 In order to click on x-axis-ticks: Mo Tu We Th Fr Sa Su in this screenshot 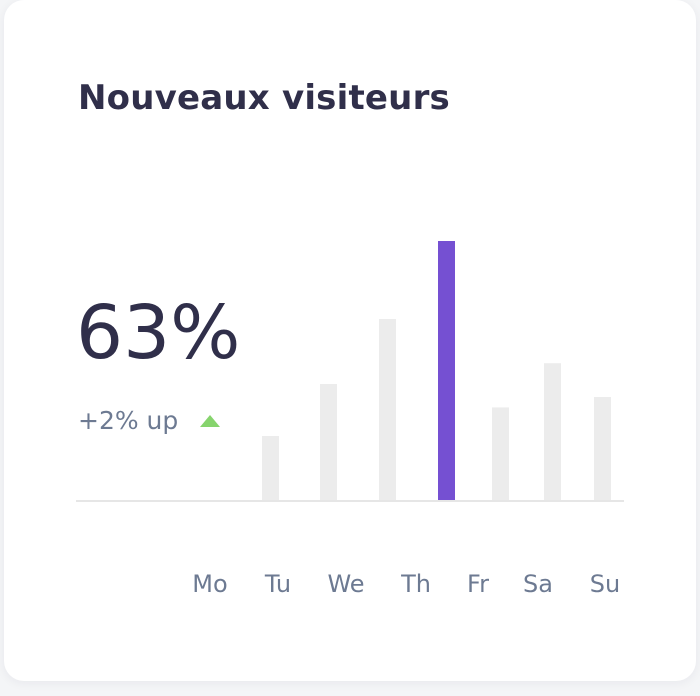, I will do `click(406, 584)`.